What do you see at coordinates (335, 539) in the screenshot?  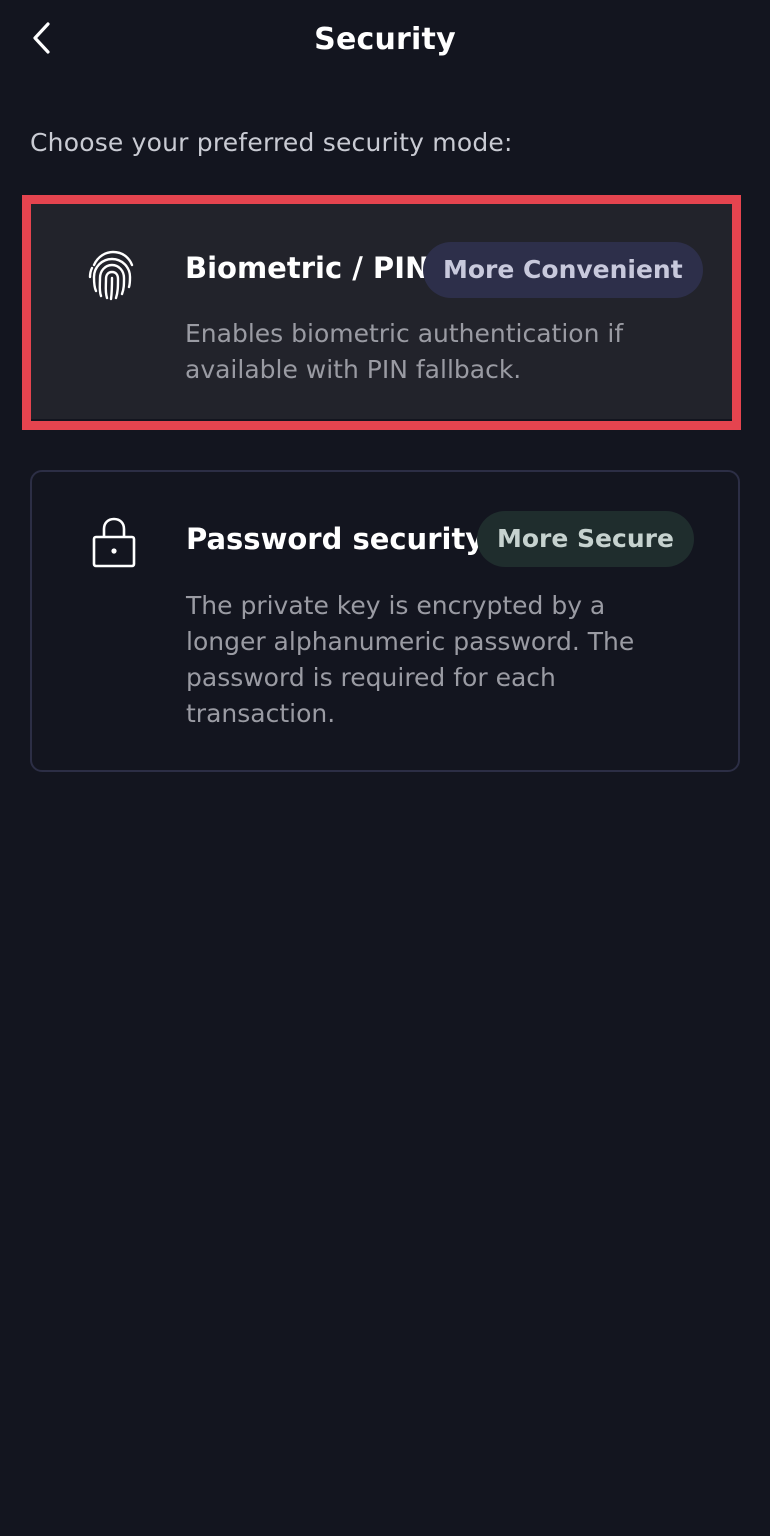 I see `option-title: Password security` at bounding box center [335, 539].